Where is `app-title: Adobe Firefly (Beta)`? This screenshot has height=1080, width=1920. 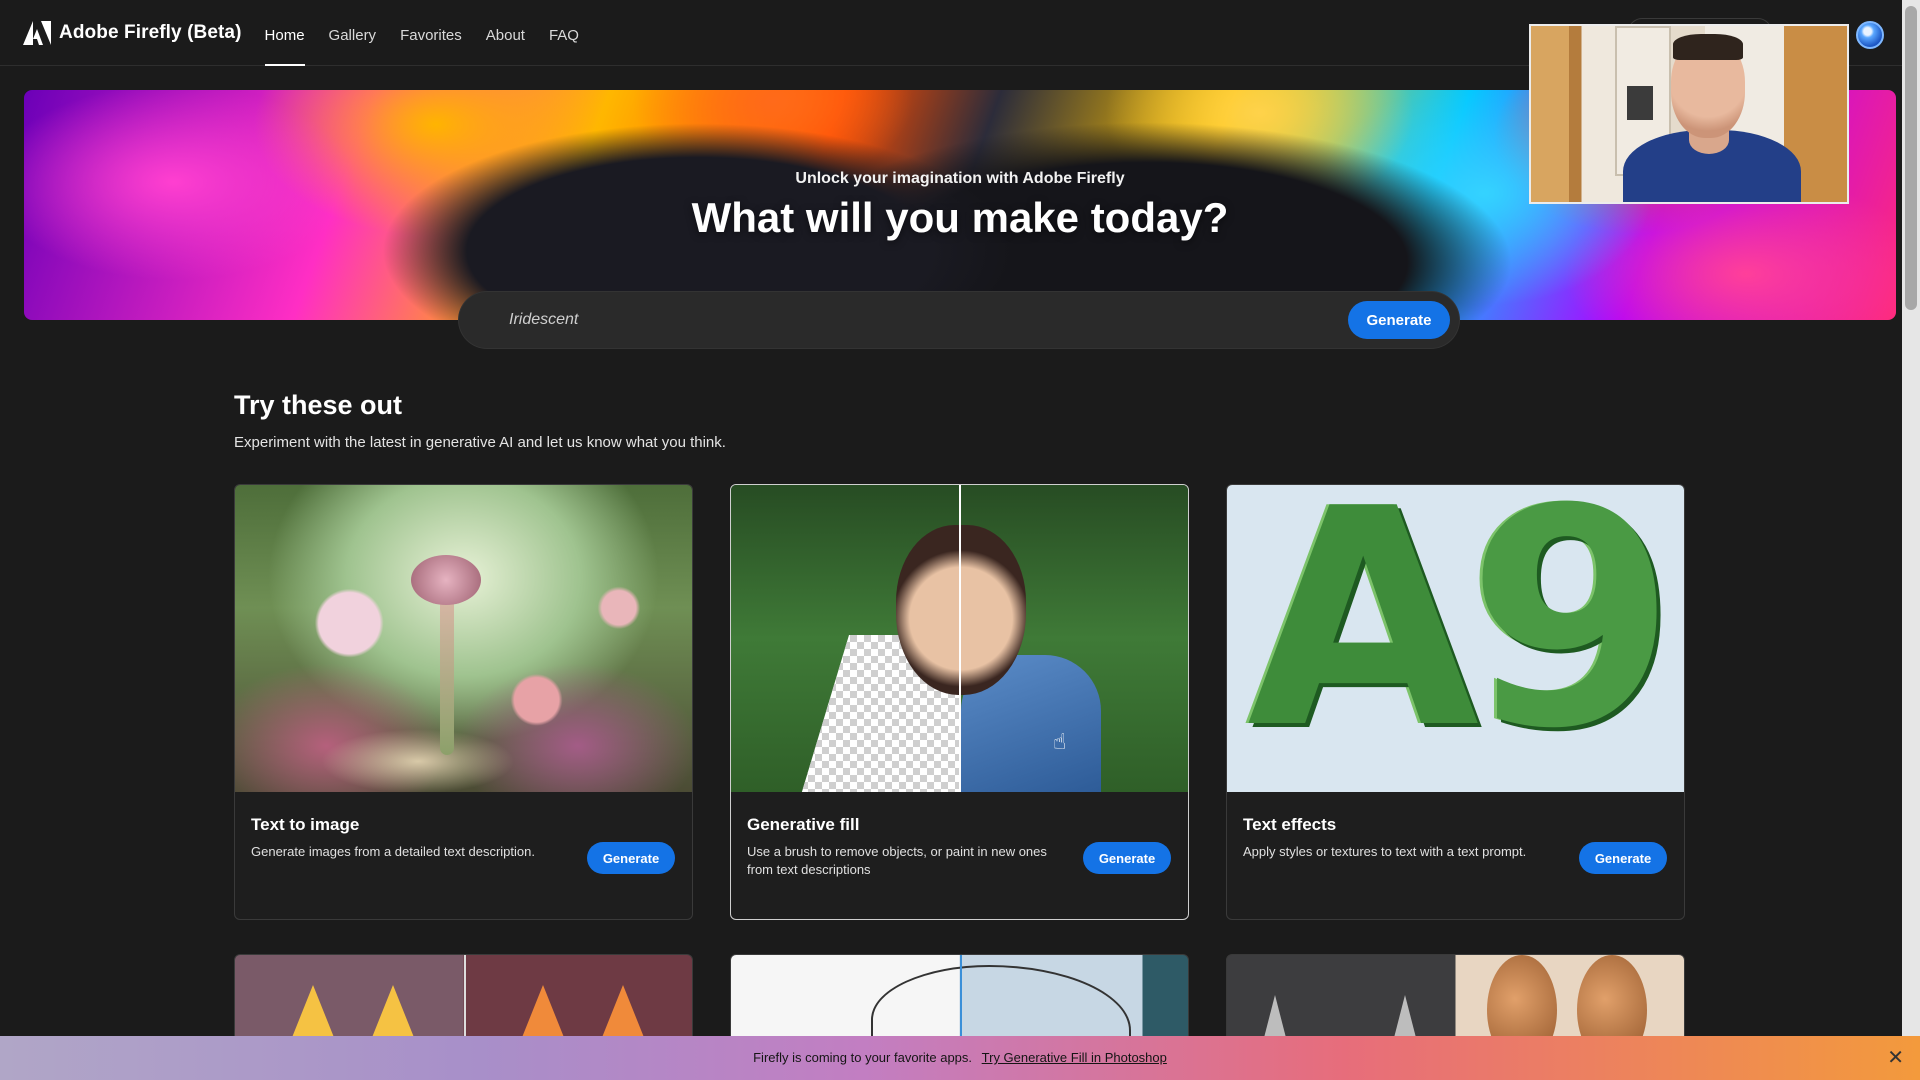 app-title: Adobe Firefly (Beta) is located at coordinates (150, 32).